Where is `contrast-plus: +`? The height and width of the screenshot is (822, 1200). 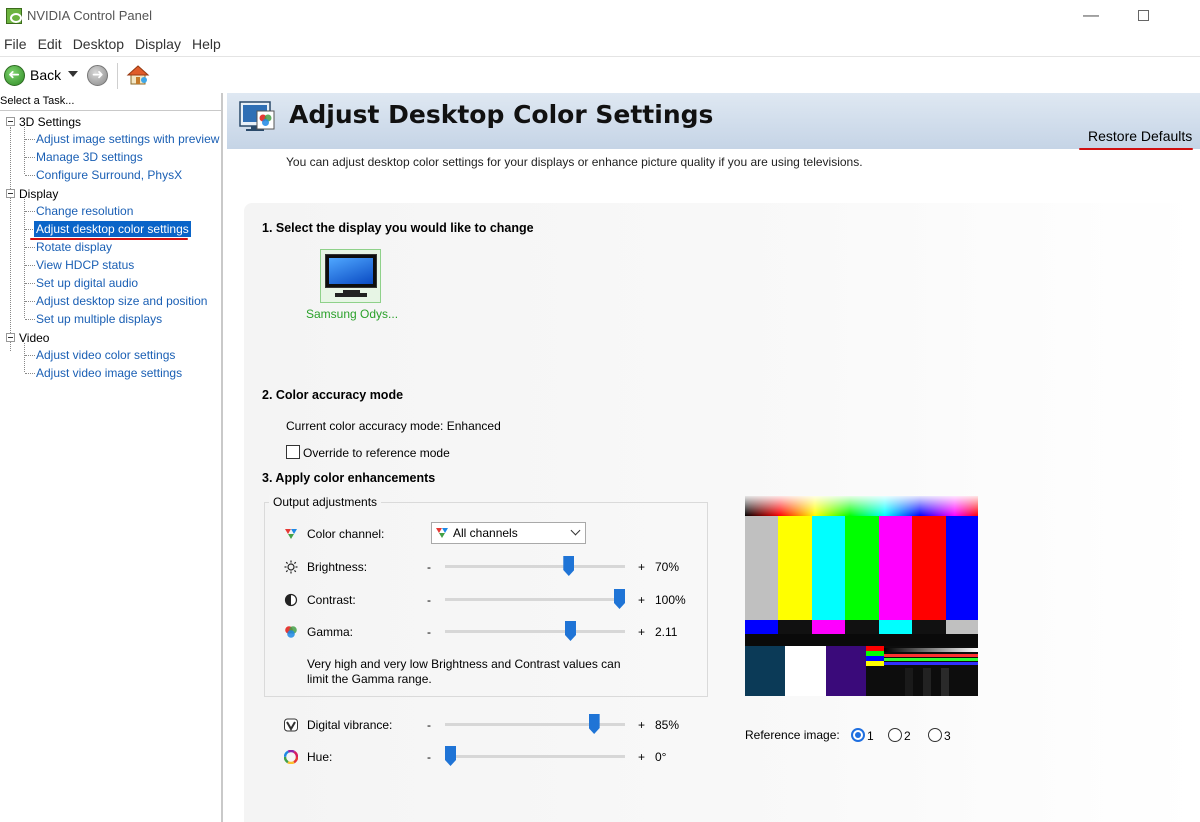 contrast-plus: + is located at coordinates (642, 600).